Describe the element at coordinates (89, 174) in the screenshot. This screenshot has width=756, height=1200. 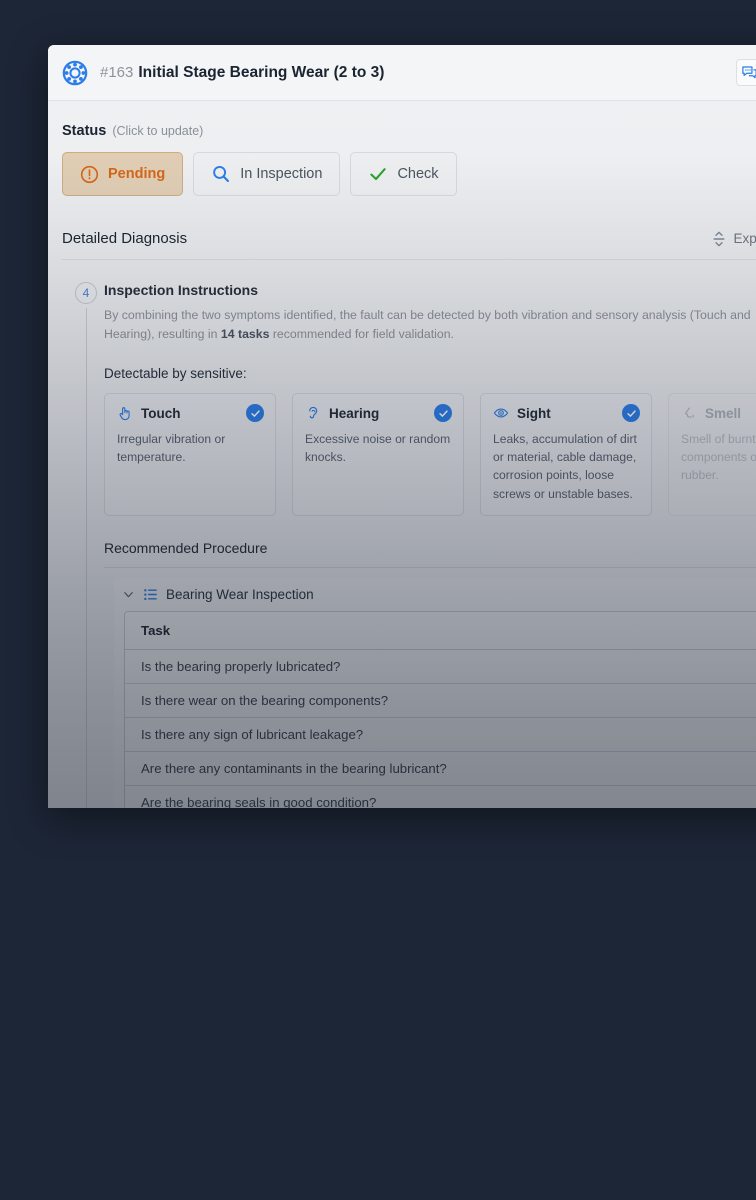
I see `exclamation-circle-icon` at that location.